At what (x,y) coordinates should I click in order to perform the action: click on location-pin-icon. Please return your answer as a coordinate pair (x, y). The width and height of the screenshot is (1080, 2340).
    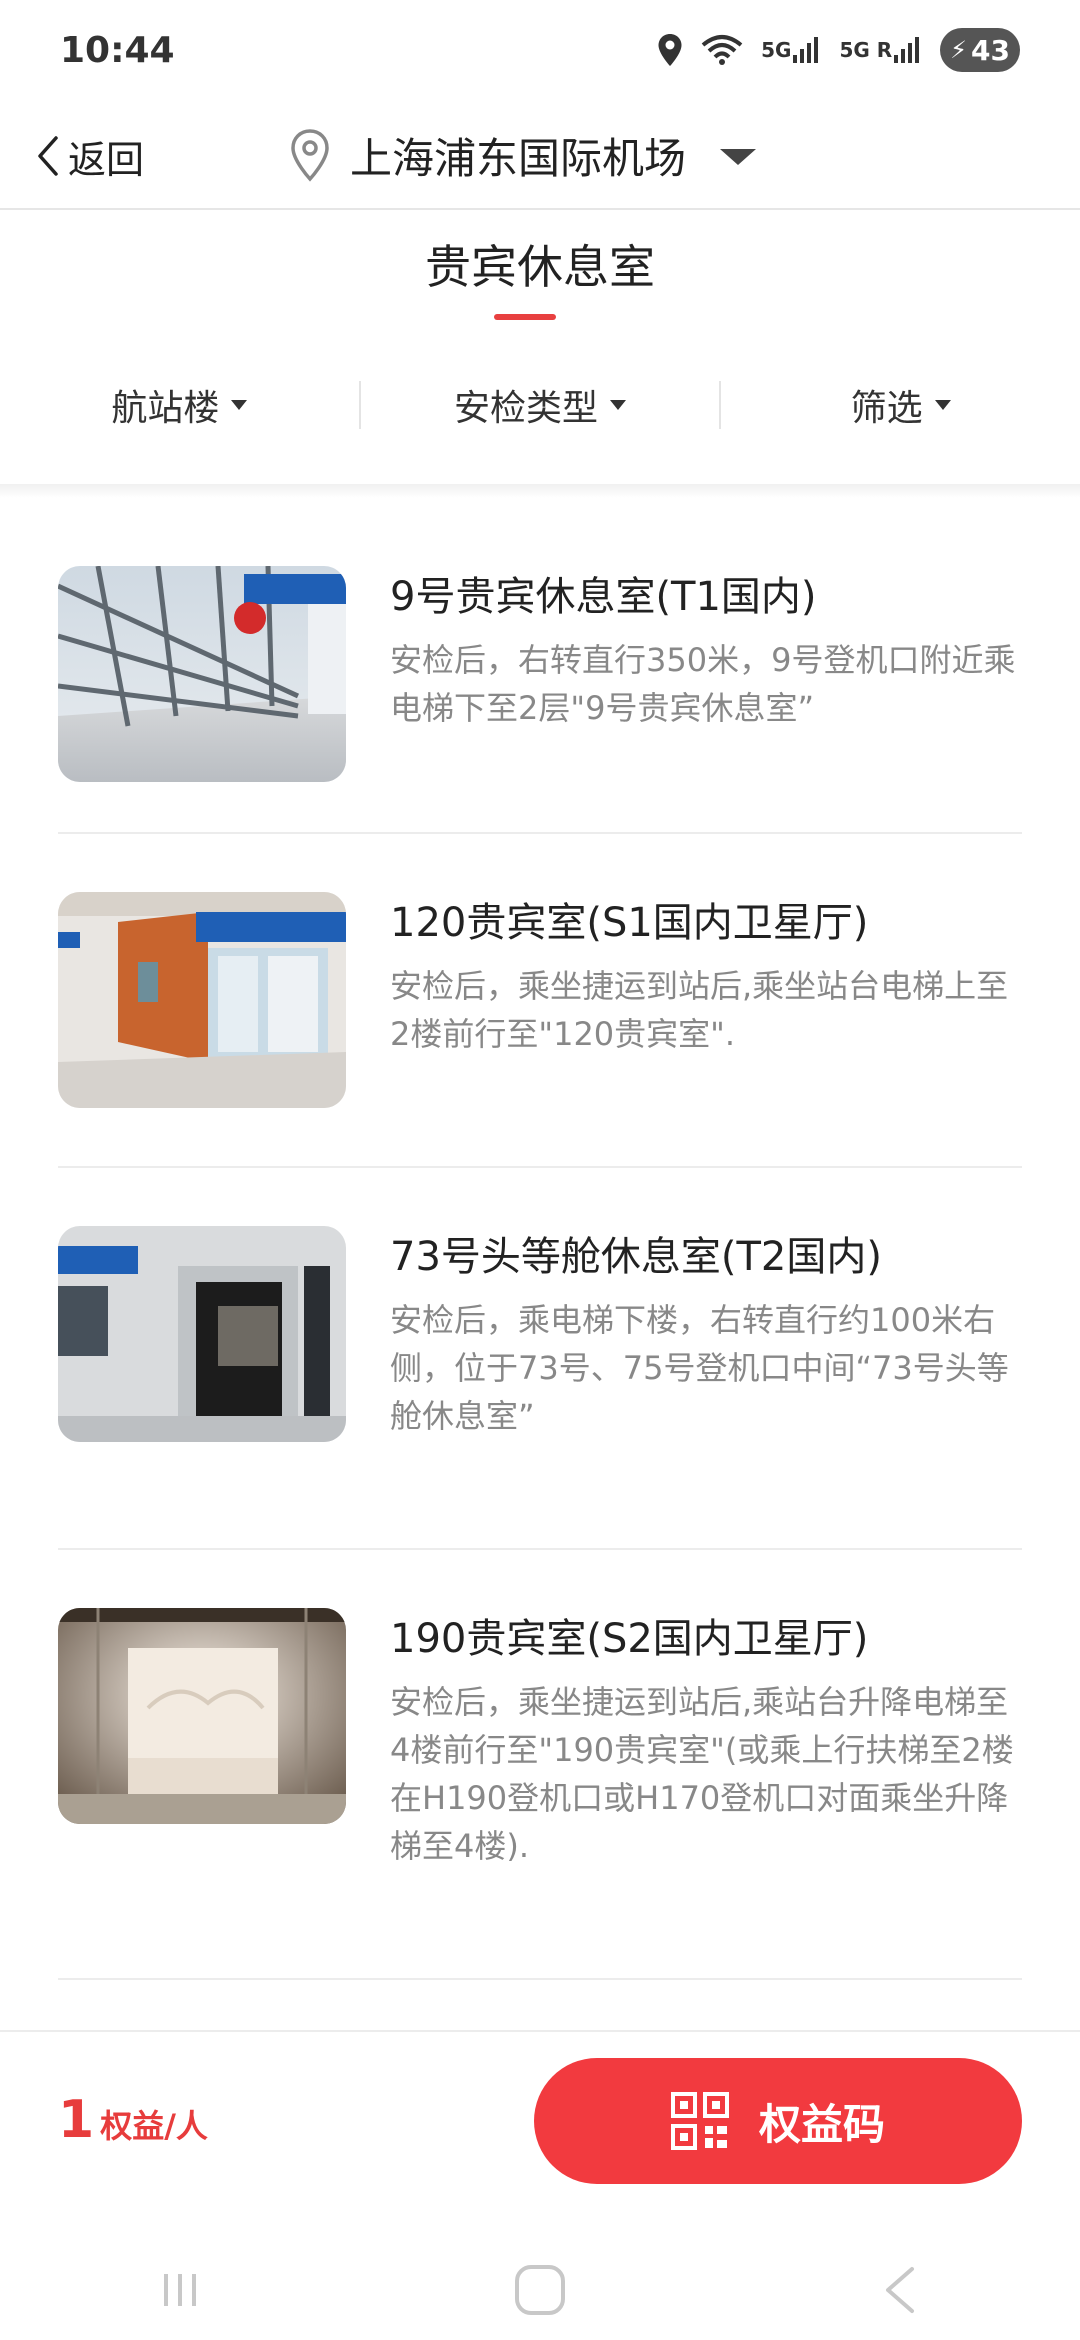
    Looking at the image, I should click on (310, 155).